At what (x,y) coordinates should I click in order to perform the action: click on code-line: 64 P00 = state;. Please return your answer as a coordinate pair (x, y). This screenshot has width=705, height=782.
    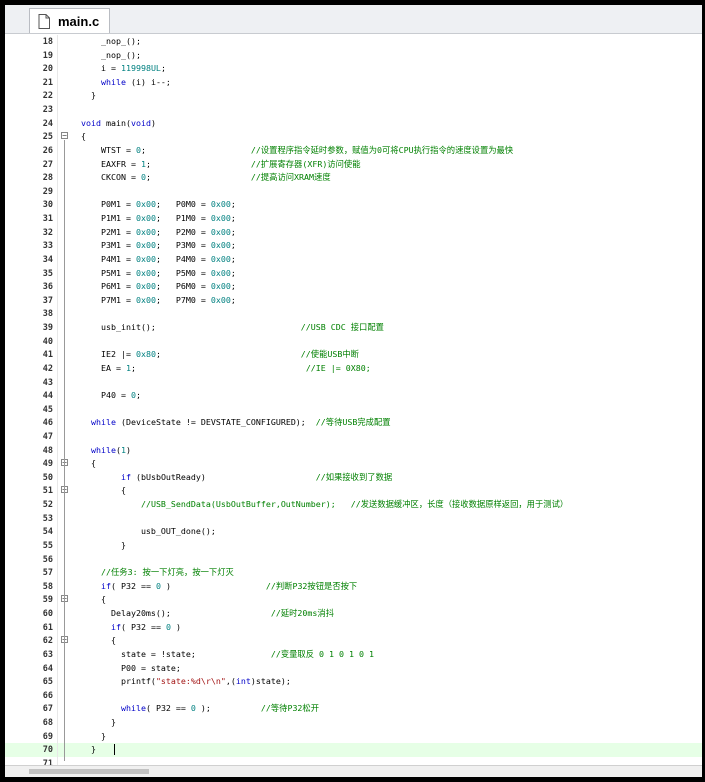
    Looking at the image, I should click on (353, 669).